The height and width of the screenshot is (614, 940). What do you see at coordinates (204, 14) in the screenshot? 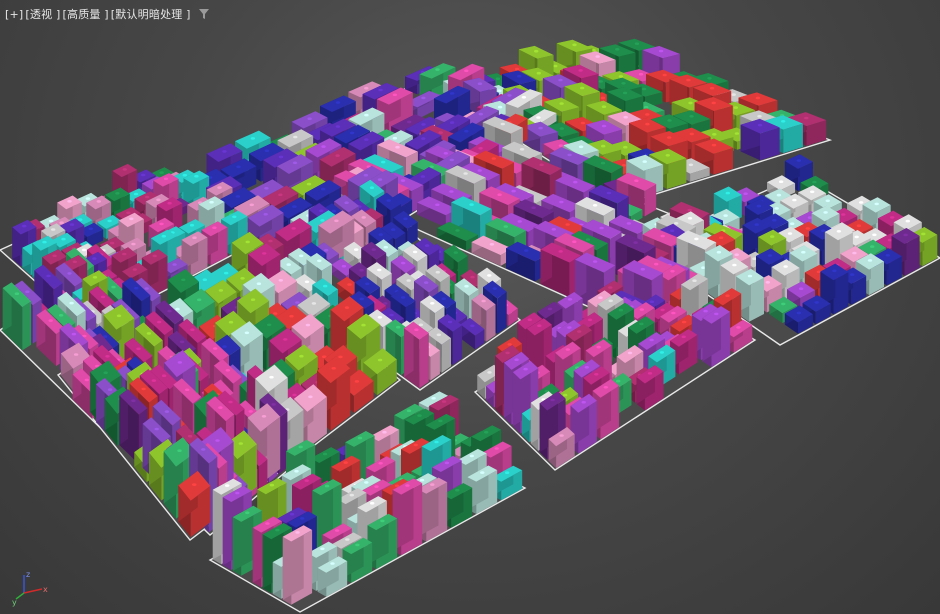
I see `funnel-icon` at bounding box center [204, 14].